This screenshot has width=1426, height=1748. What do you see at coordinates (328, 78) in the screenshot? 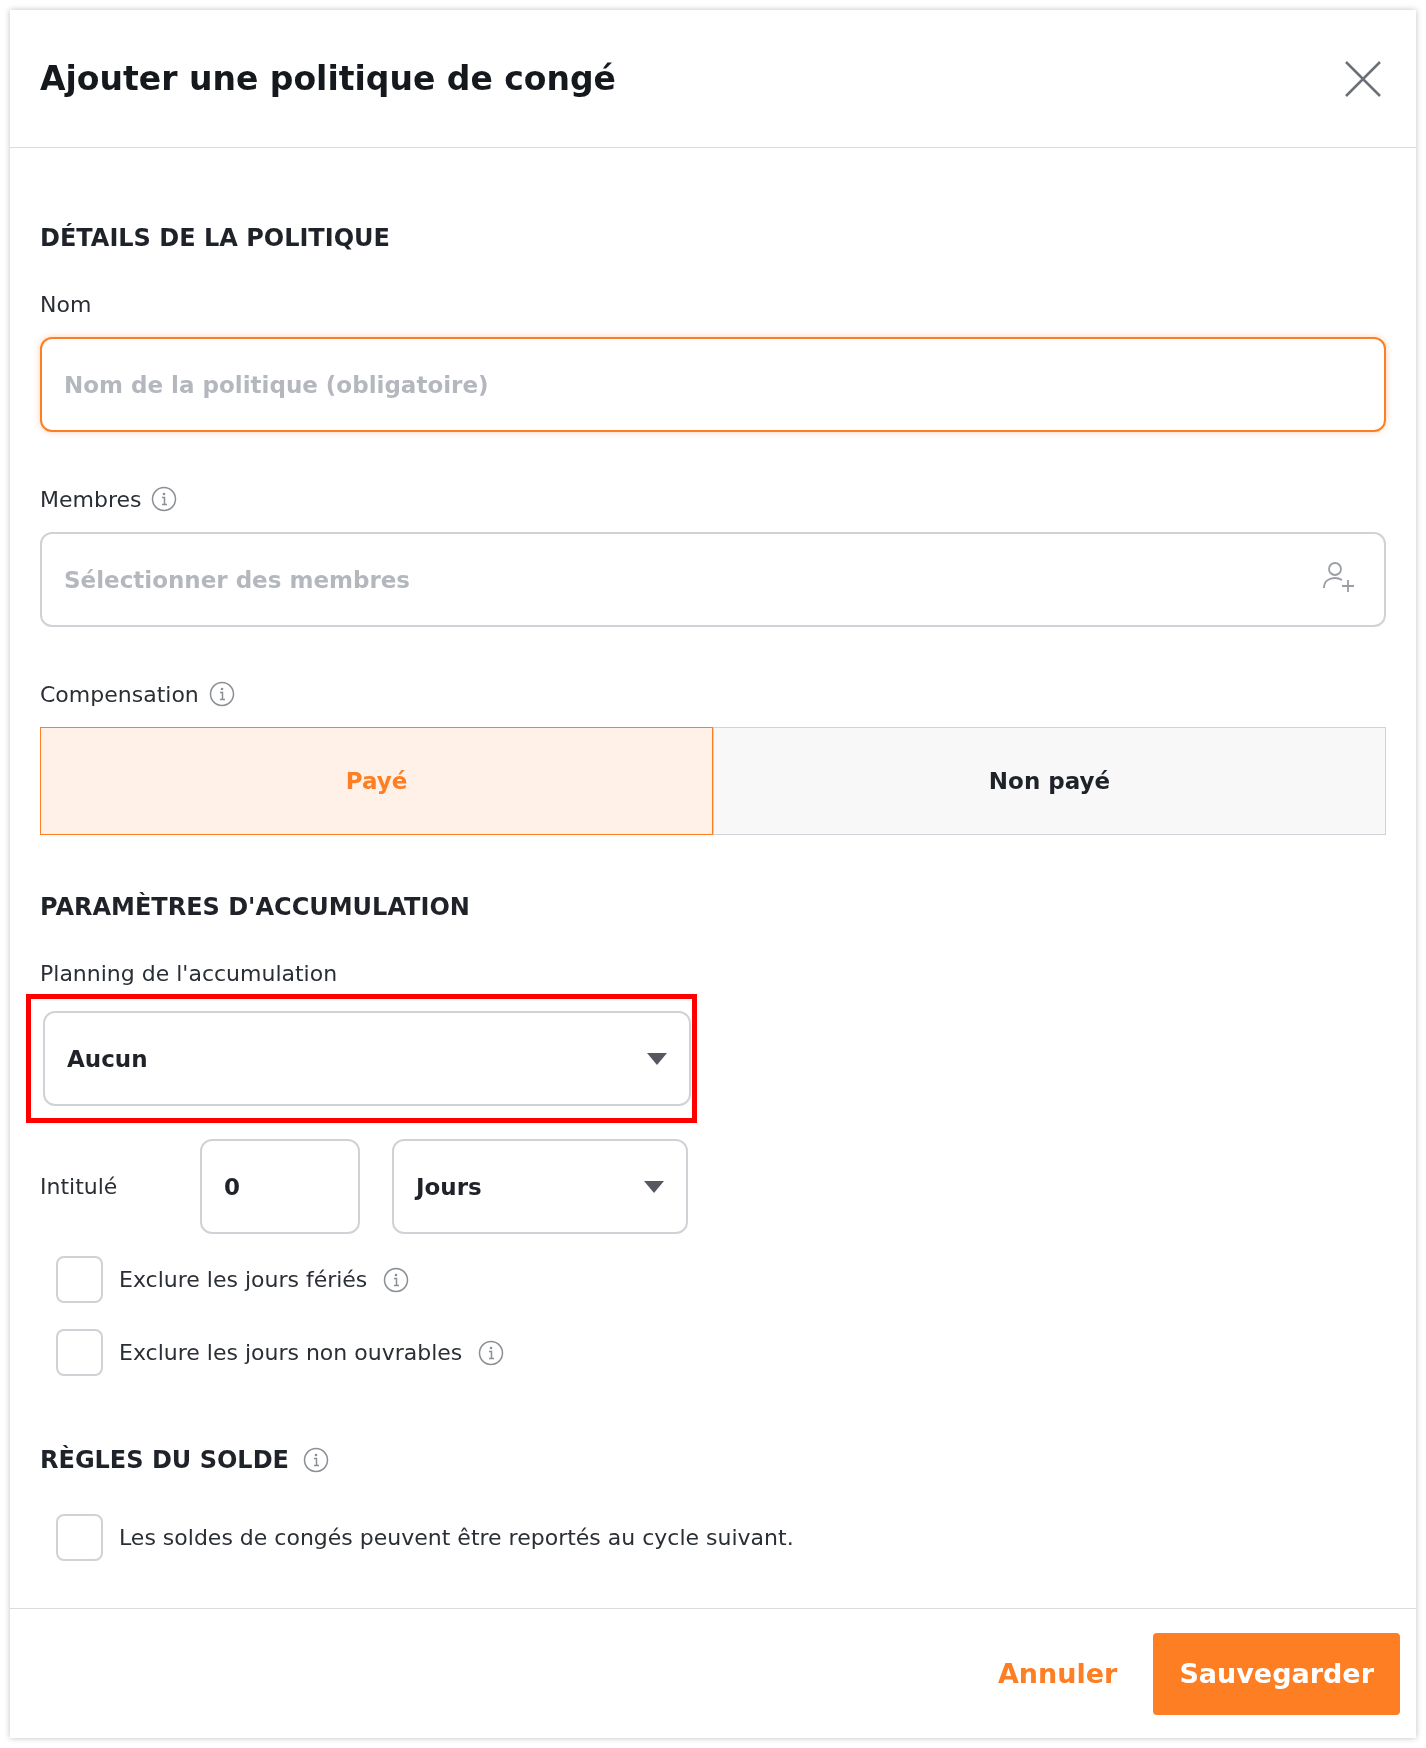
I see `dialog-title: Ajouter une politique de congé` at bounding box center [328, 78].